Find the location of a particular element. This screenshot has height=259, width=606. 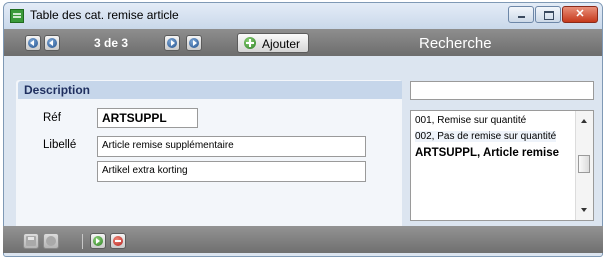

maximize-icon is located at coordinates (549, 15).